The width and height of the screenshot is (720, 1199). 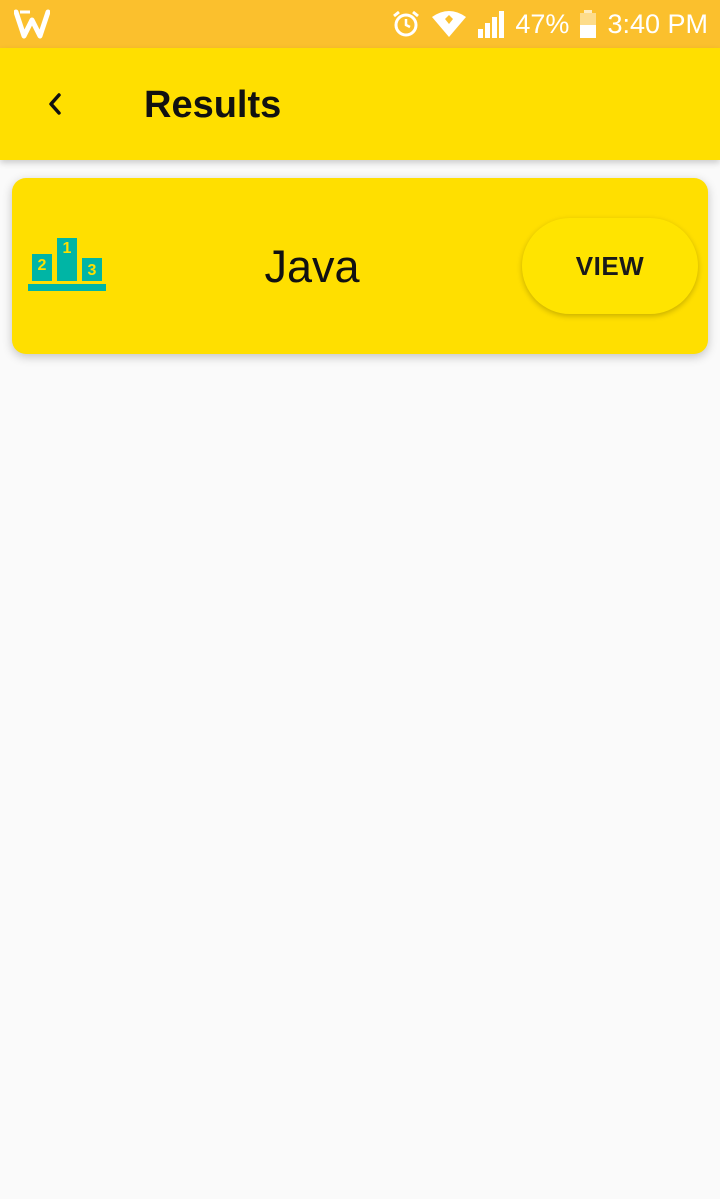 What do you see at coordinates (42, 265) in the screenshot?
I see `podium-label-2: 2` at bounding box center [42, 265].